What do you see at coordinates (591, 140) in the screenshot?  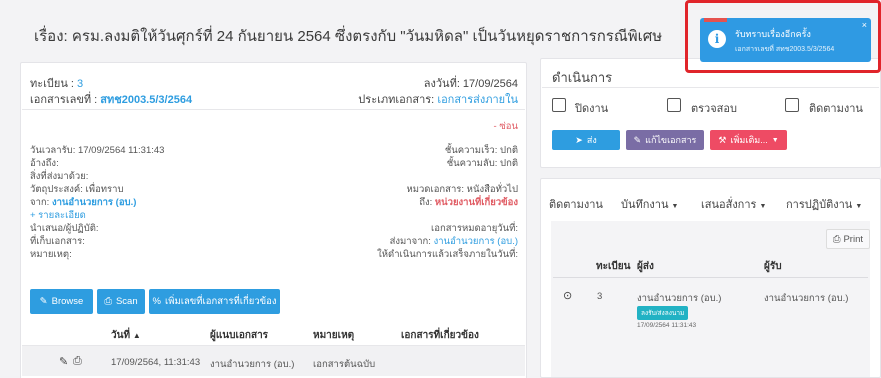 I see `send-label: ส่ง` at bounding box center [591, 140].